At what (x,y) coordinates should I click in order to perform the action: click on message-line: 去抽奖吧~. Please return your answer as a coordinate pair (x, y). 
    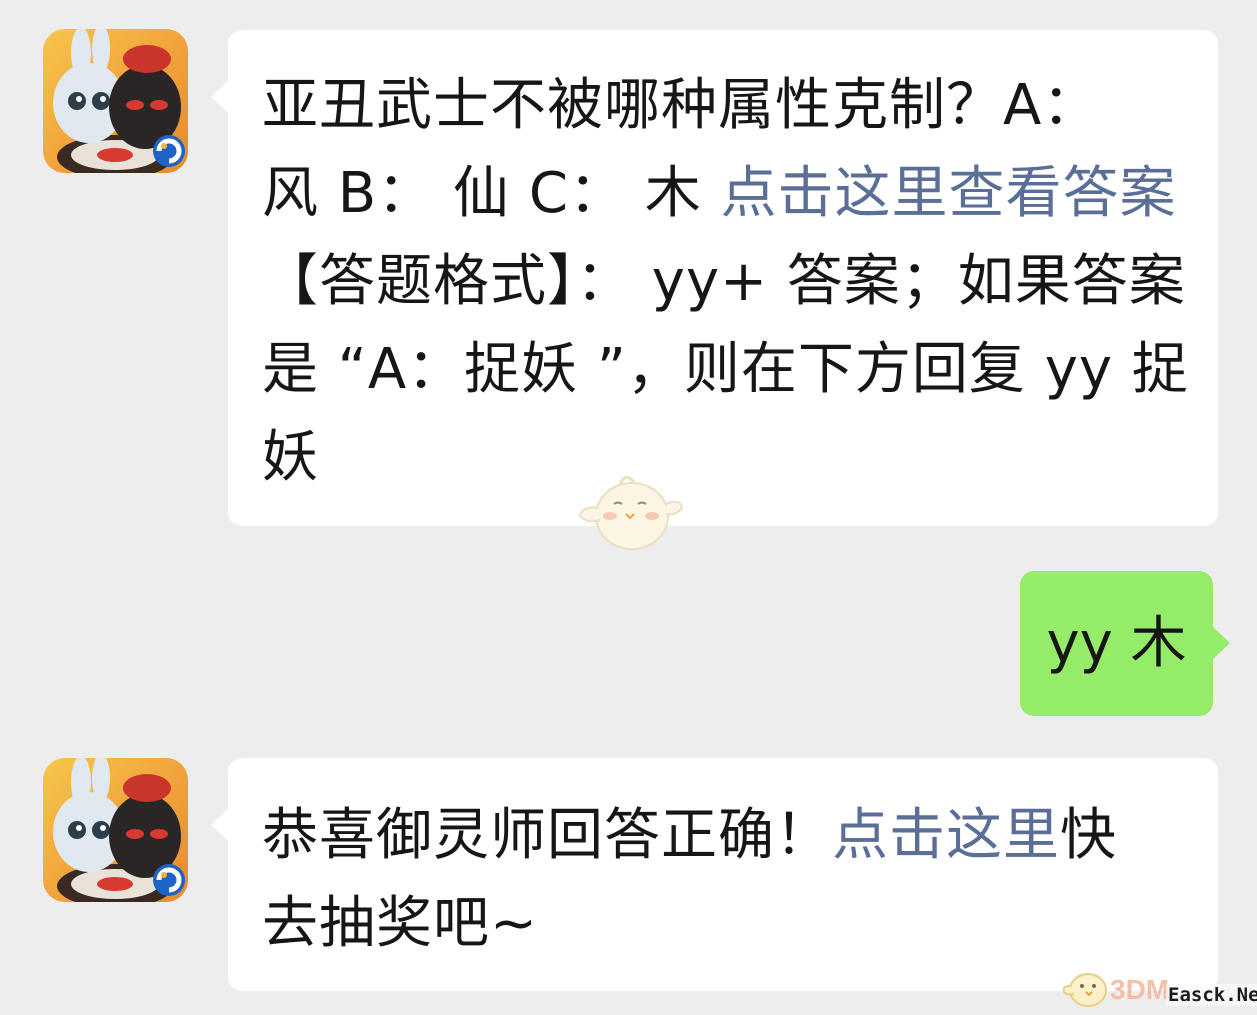
    Looking at the image, I should click on (723, 924).